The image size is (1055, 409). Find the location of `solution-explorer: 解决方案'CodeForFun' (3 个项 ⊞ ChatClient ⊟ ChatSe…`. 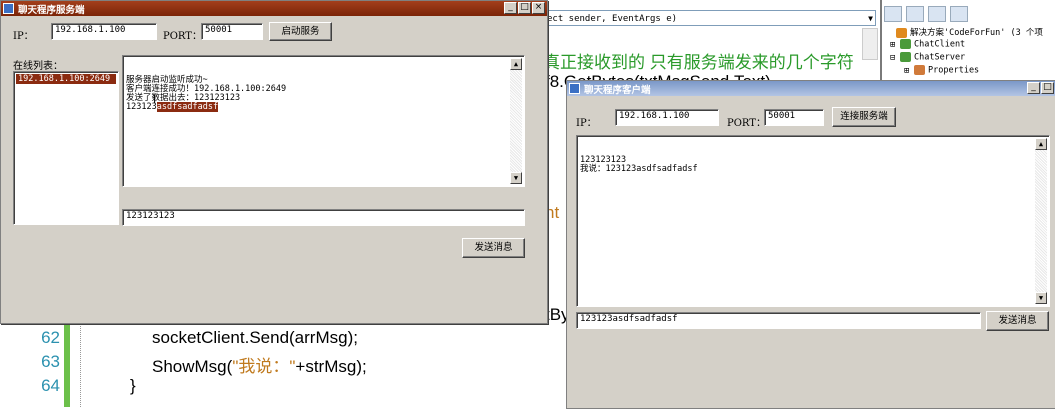

solution-explorer: 解决方案'CodeForFun' (3 个项 ⊞ ChatClient ⊟ ChatSe… is located at coordinates (967, 40).